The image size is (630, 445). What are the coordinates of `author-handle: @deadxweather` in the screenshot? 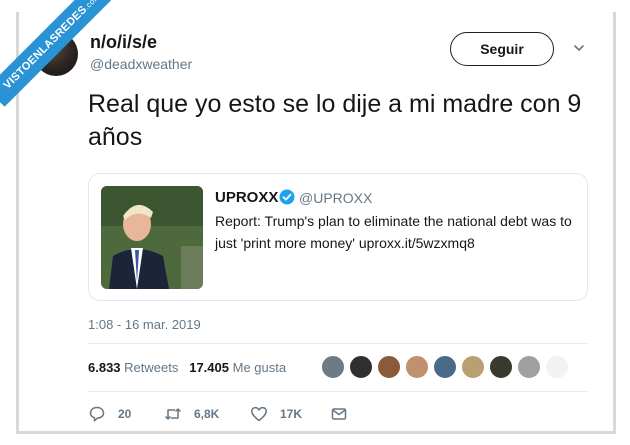 It's located at (141, 64).